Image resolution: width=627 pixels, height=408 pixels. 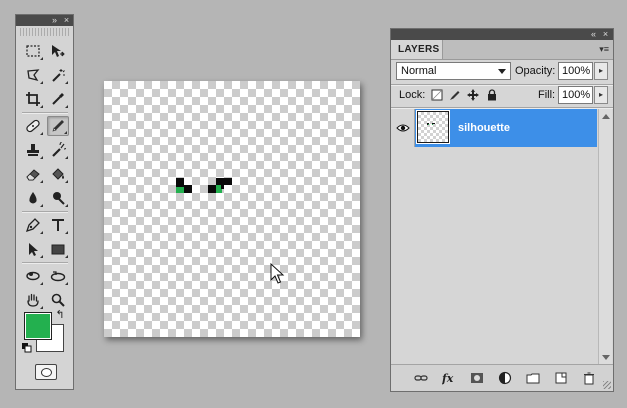 I want to click on foreground-color-swatch, so click(x=38, y=326).